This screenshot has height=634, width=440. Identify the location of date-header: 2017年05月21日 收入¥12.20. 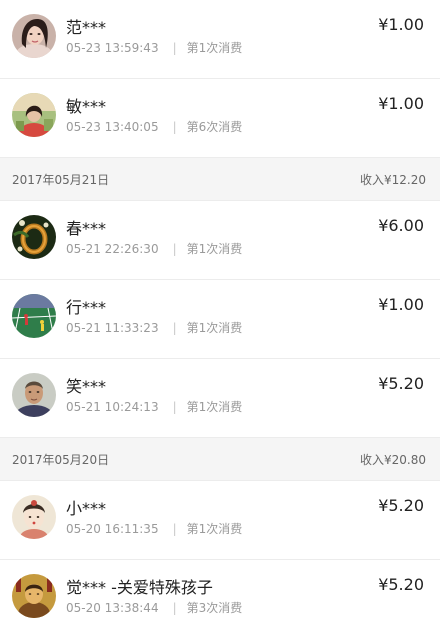
(220, 179).